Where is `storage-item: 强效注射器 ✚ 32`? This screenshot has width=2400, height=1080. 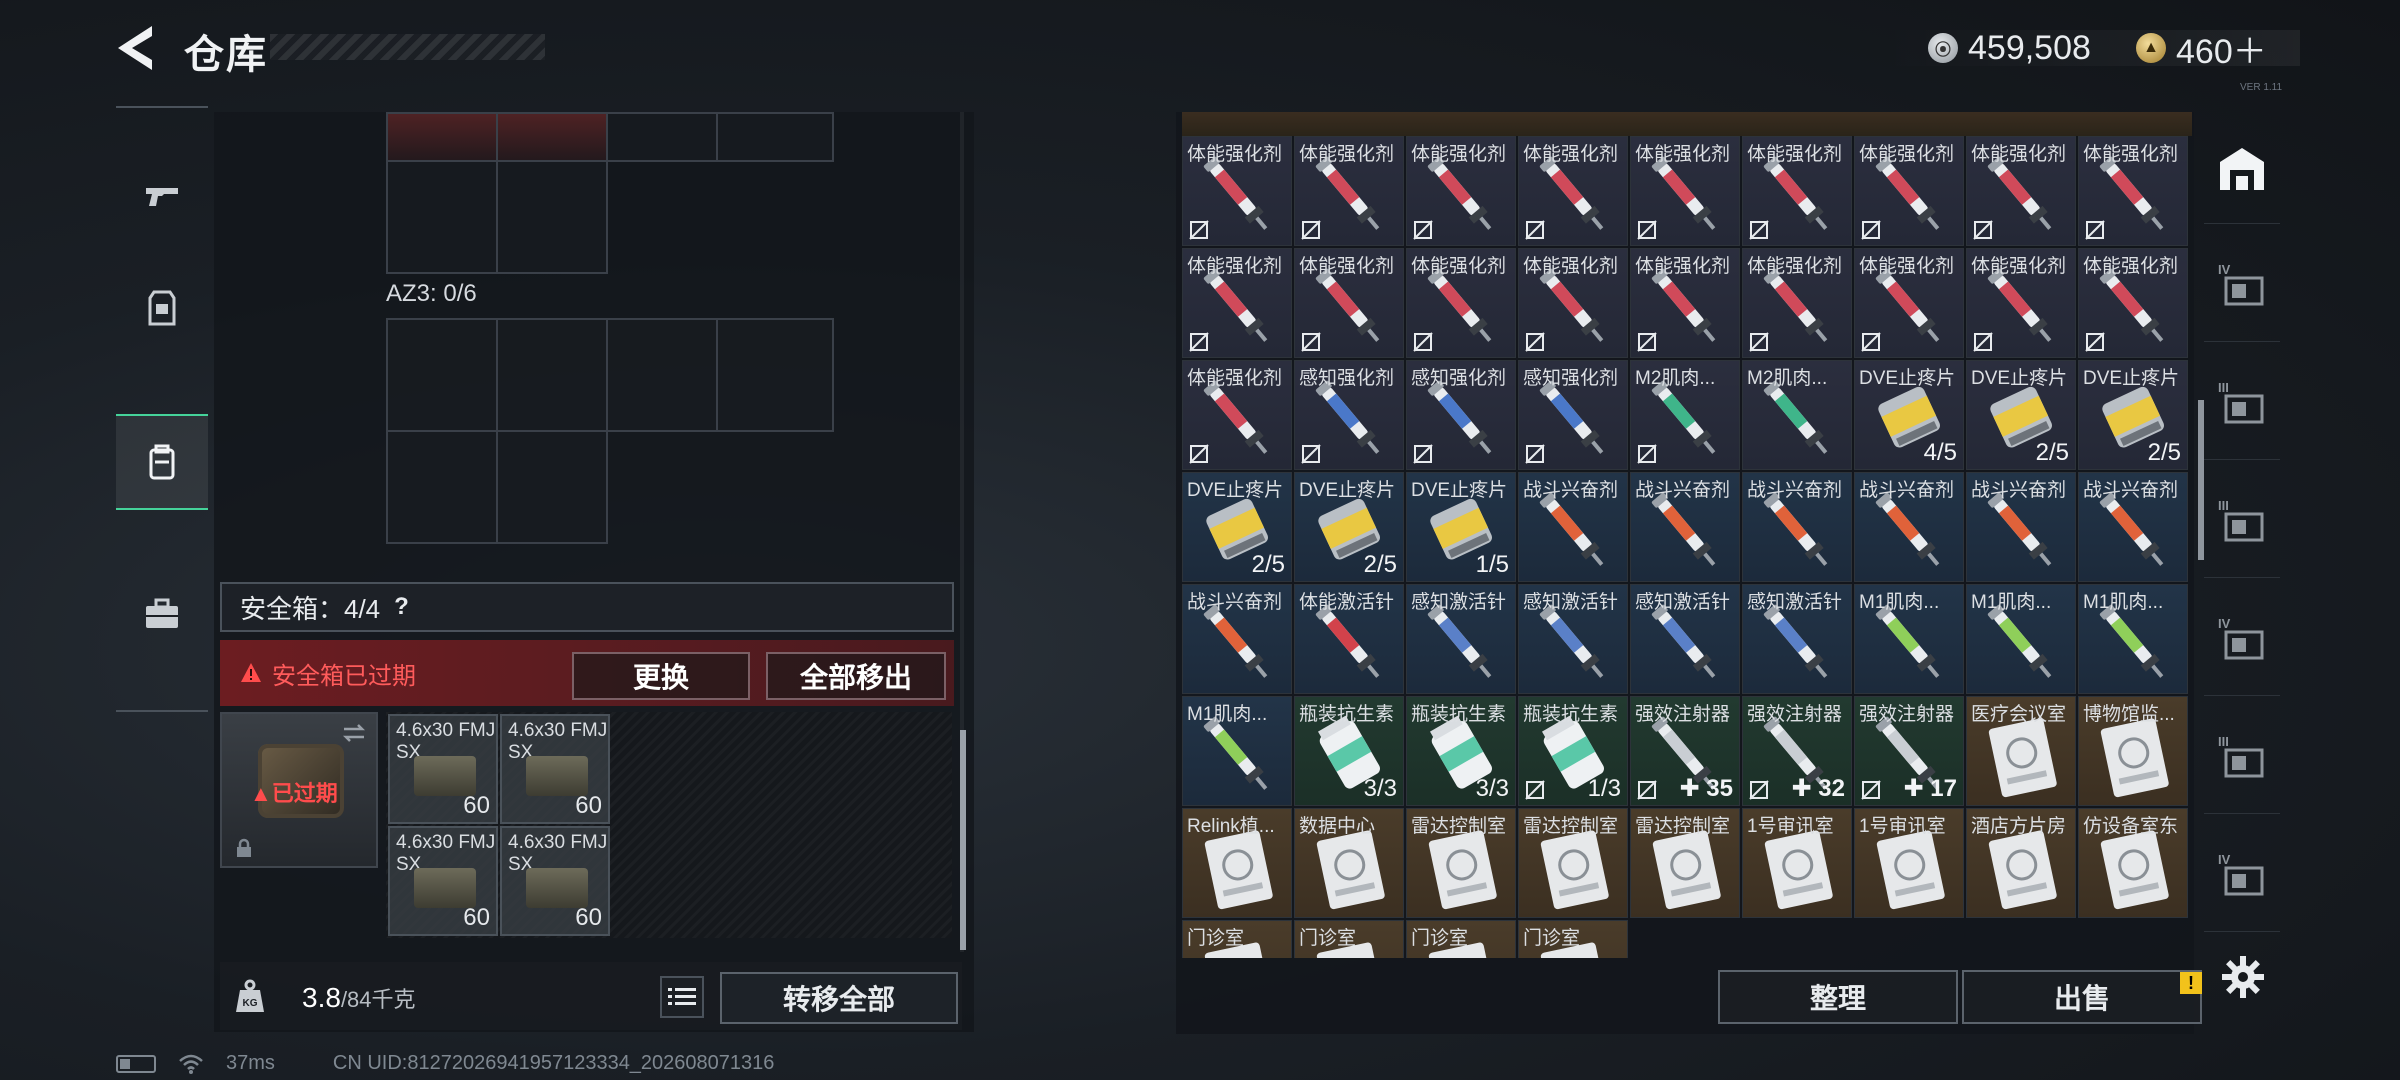
storage-item: 强效注射器 ✚ 32 is located at coordinates (1797, 751).